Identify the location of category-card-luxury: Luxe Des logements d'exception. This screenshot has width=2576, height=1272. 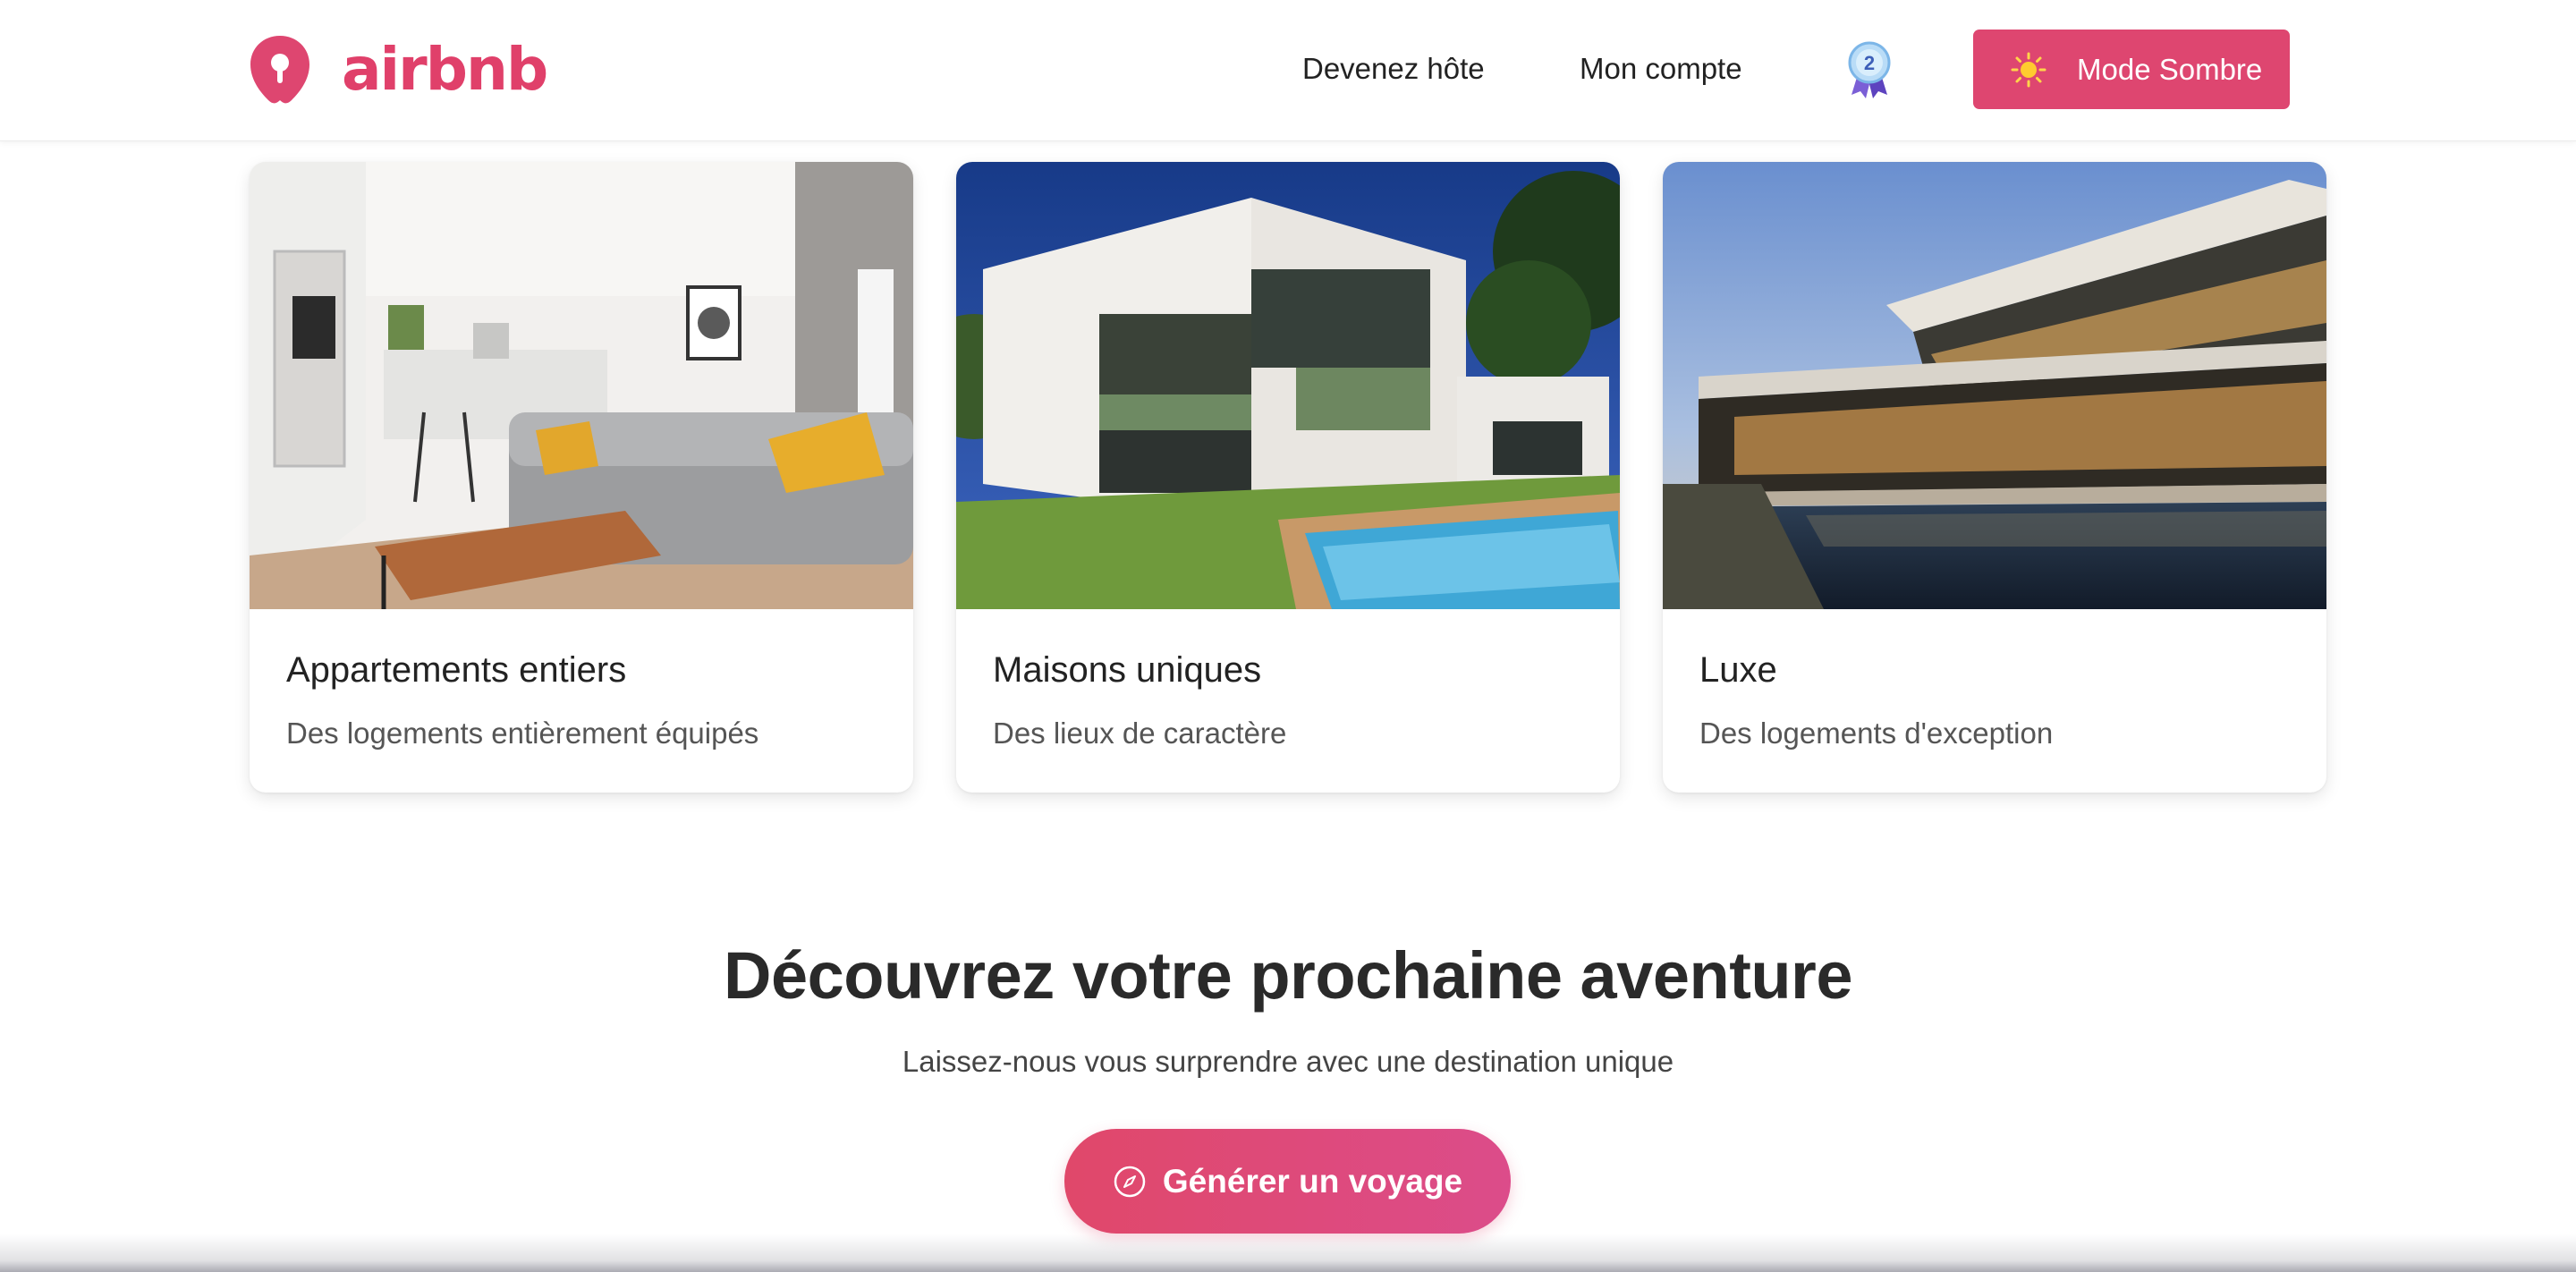
(1994, 477).